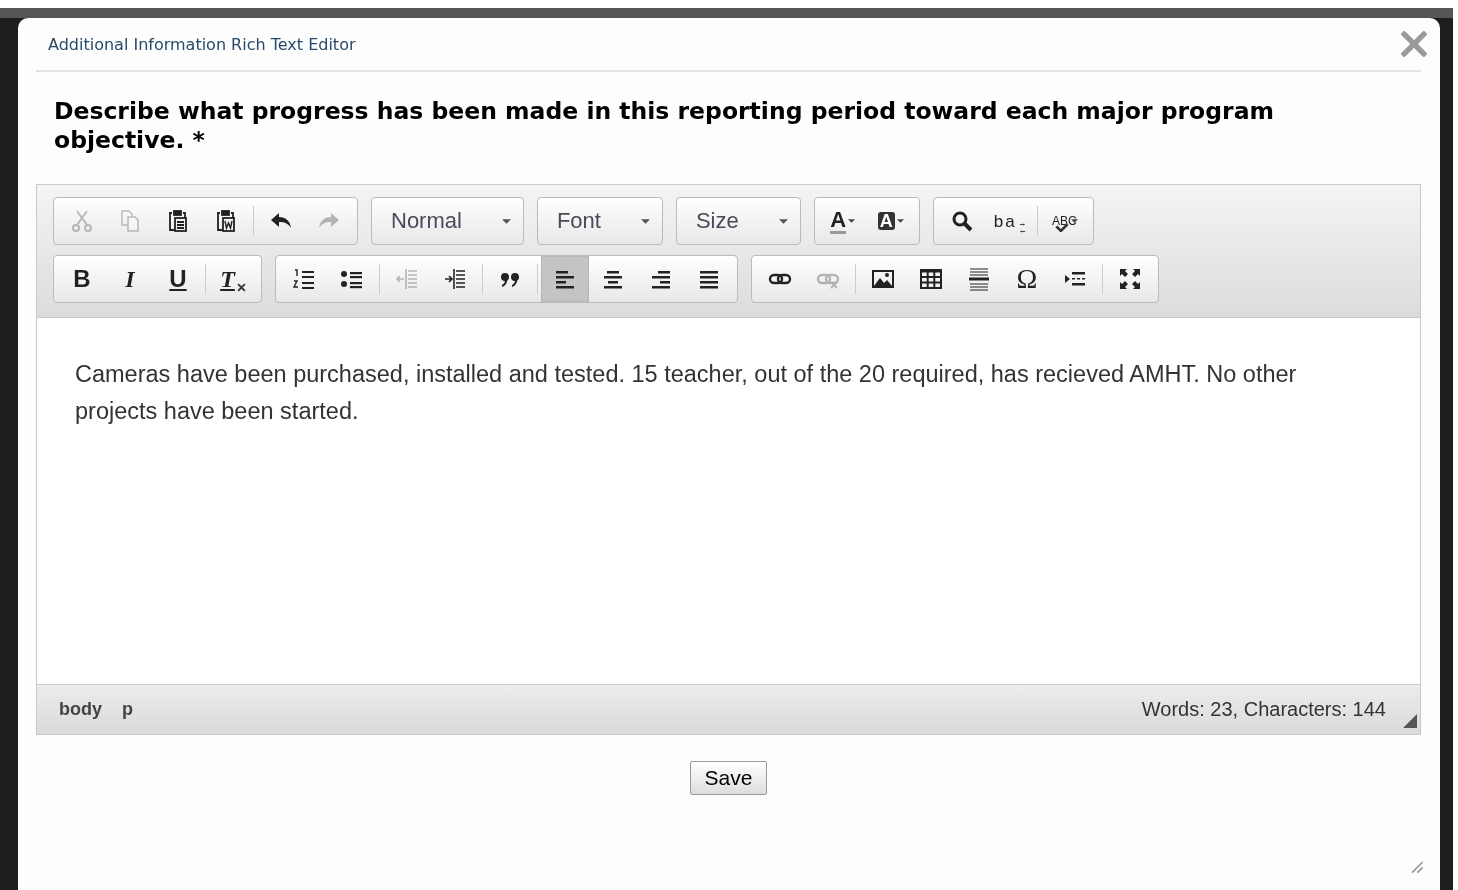 The width and height of the screenshot is (1458, 890). Describe the element at coordinates (728, 778) in the screenshot. I see `save-button: Save` at that location.